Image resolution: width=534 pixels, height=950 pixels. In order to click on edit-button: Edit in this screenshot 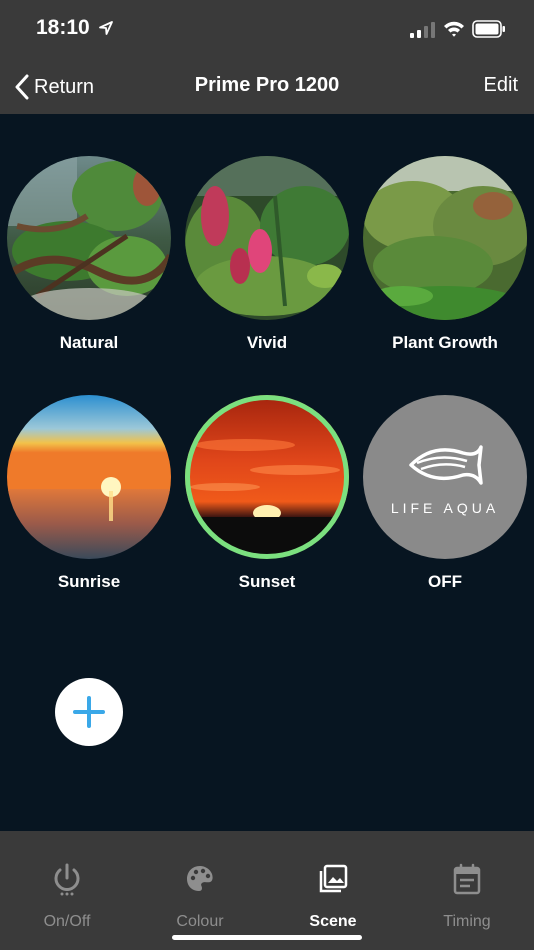, I will do `click(501, 85)`.